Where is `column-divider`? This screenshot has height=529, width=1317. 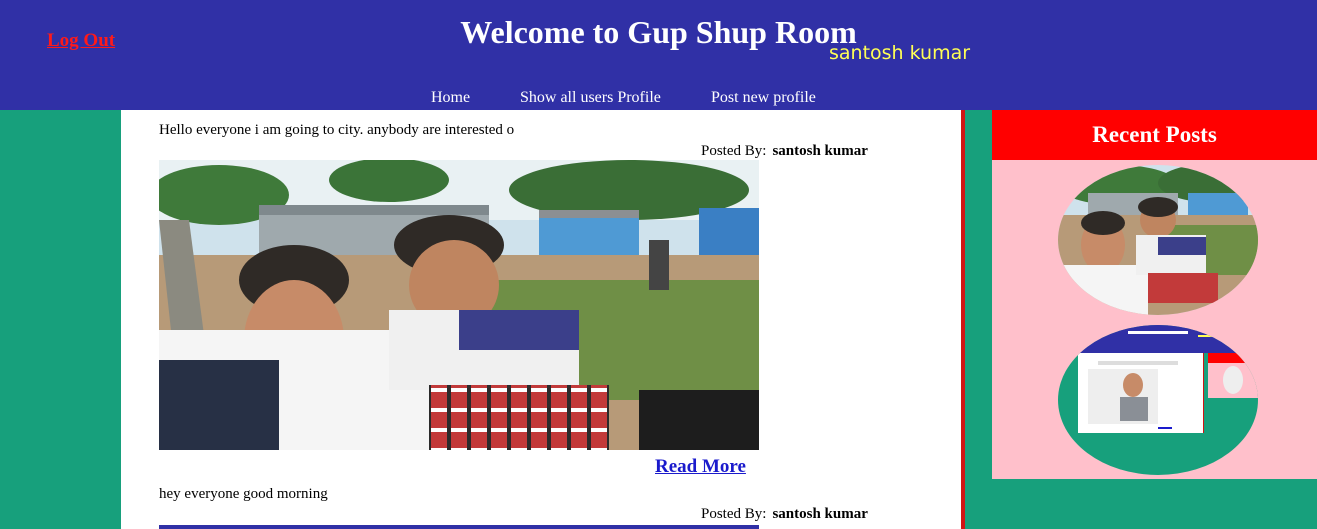 column-divider is located at coordinates (963, 319).